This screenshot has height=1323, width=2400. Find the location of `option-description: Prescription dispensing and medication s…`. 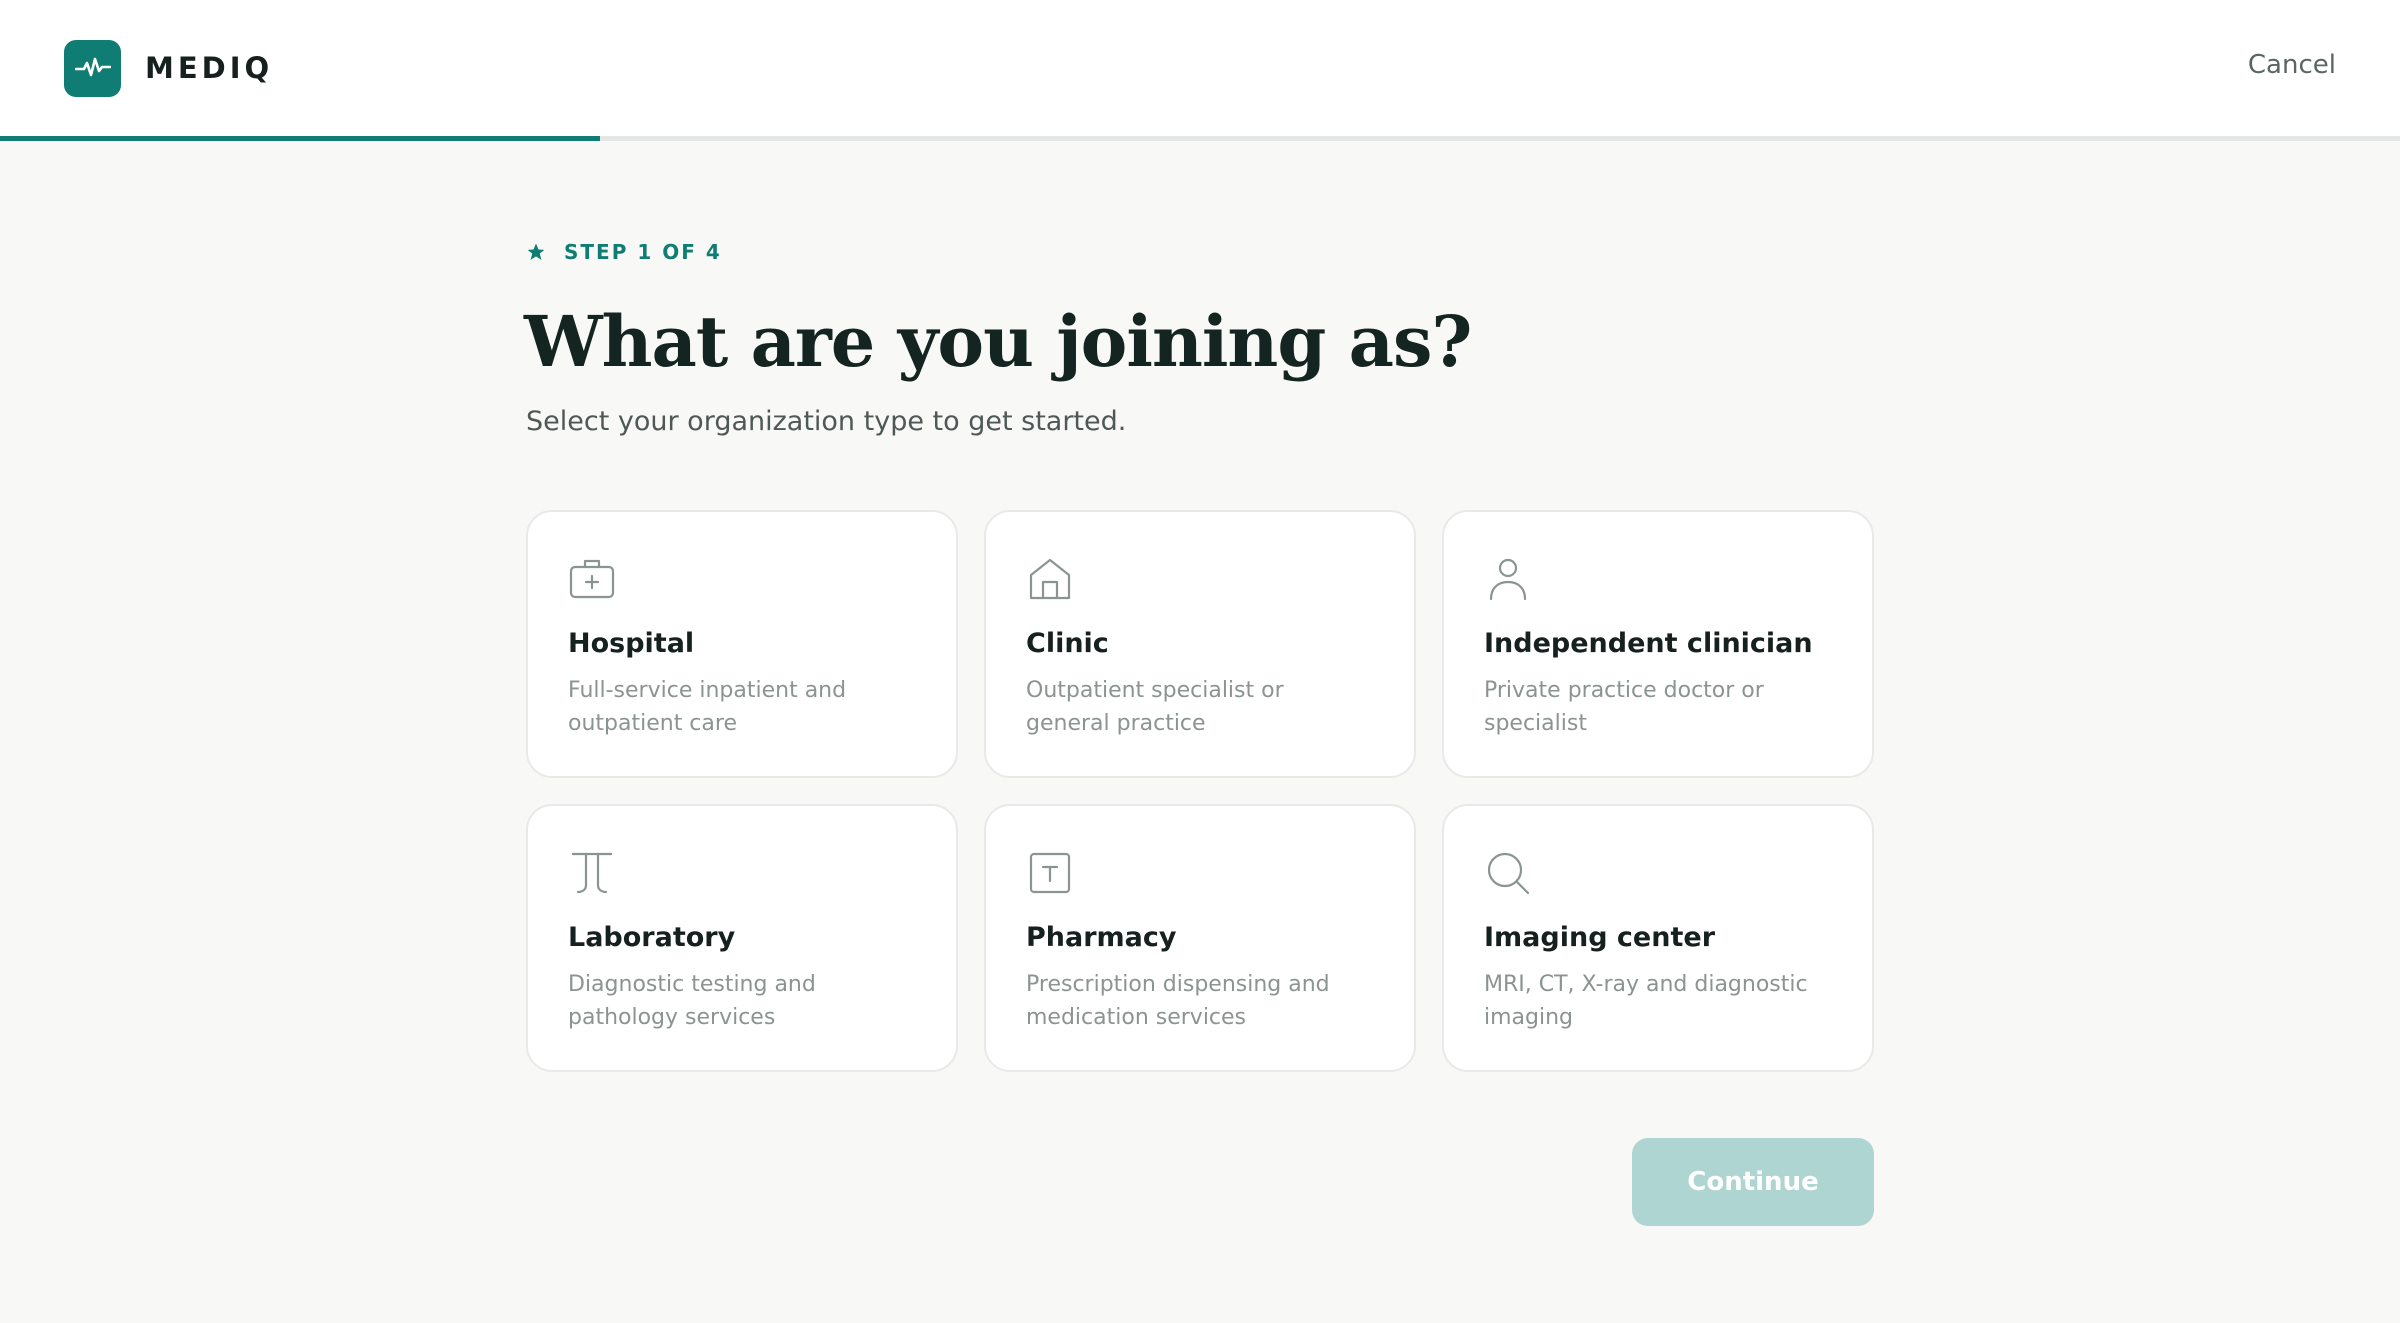

option-description: Prescription dispensing and medication s… is located at coordinates (1178, 1001).